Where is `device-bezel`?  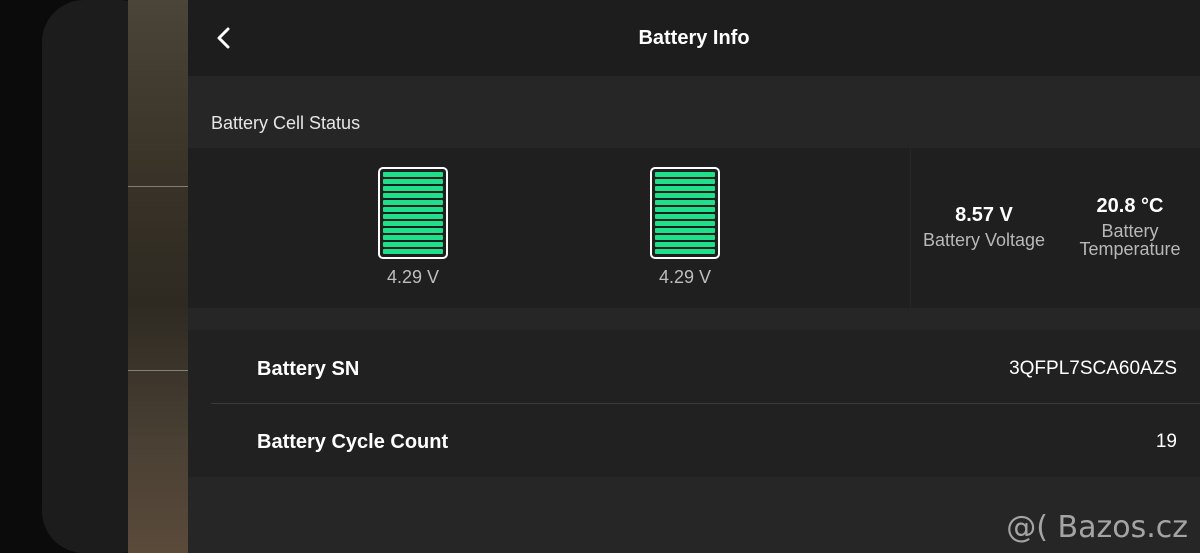
device-bezel is located at coordinates (81, 276).